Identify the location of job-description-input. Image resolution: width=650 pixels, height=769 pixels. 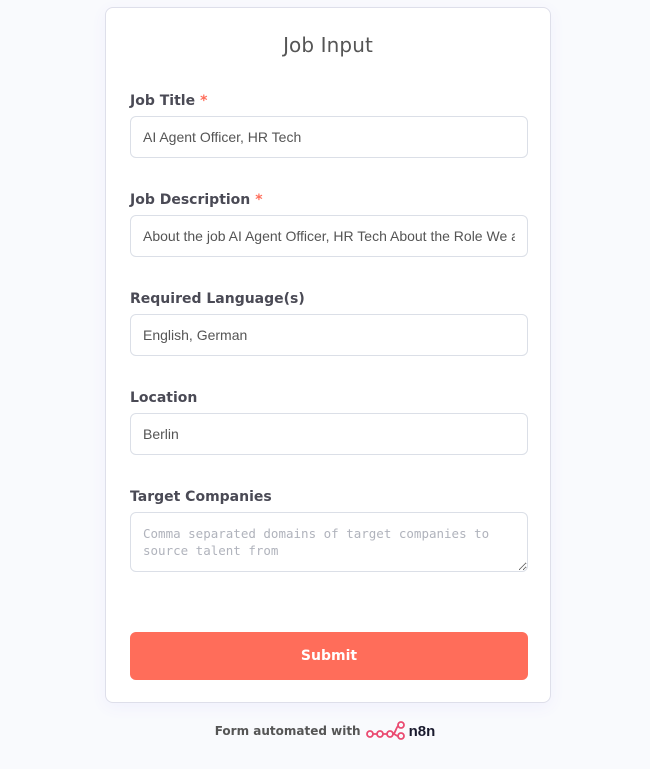
(329, 236).